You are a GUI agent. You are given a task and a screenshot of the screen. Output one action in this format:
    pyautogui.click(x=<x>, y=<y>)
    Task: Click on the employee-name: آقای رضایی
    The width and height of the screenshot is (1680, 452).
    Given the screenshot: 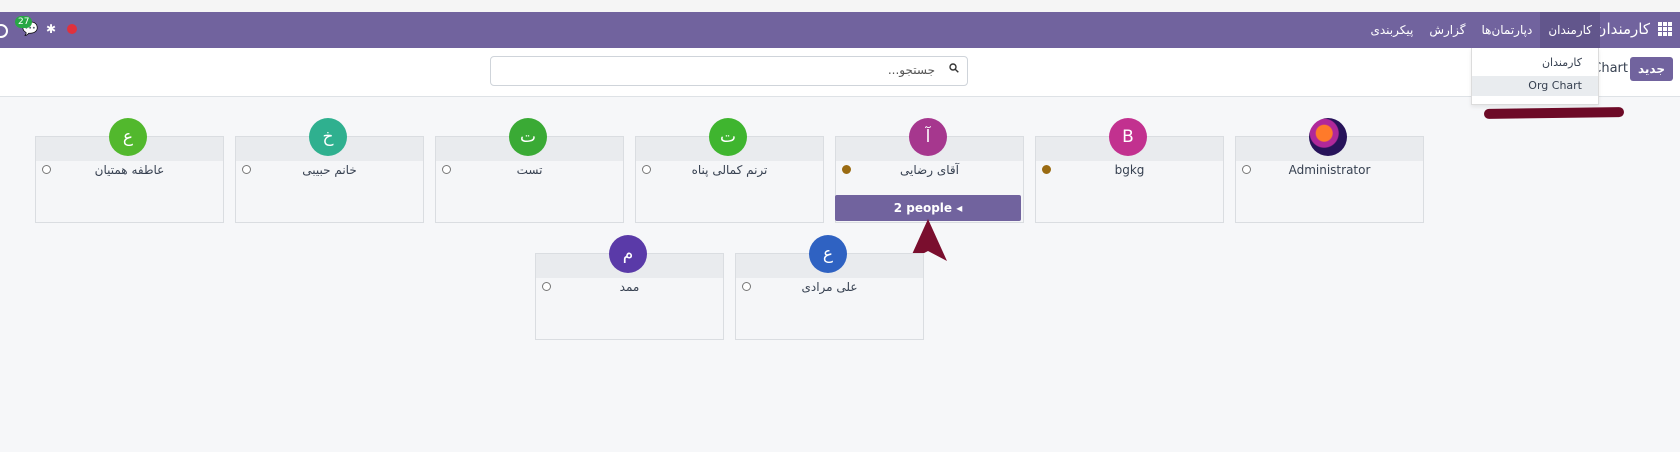 What is the action you would take?
    pyautogui.click(x=929, y=170)
    